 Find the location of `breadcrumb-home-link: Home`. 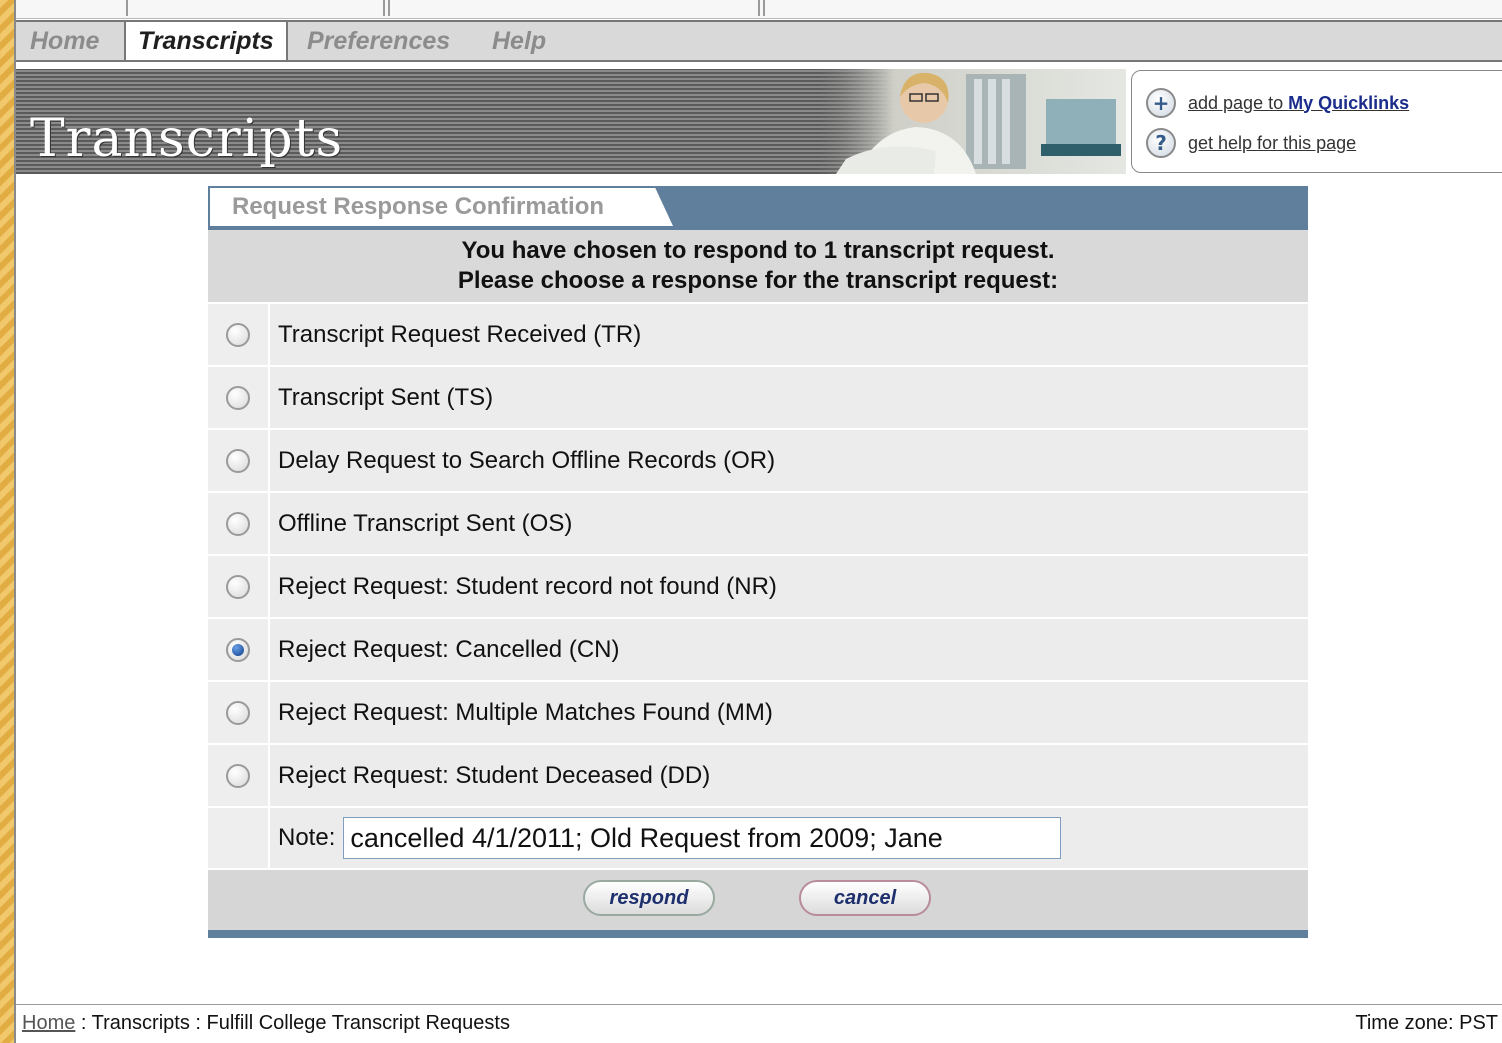

breadcrumb-home-link: Home is located at coordinates (48, 1023).